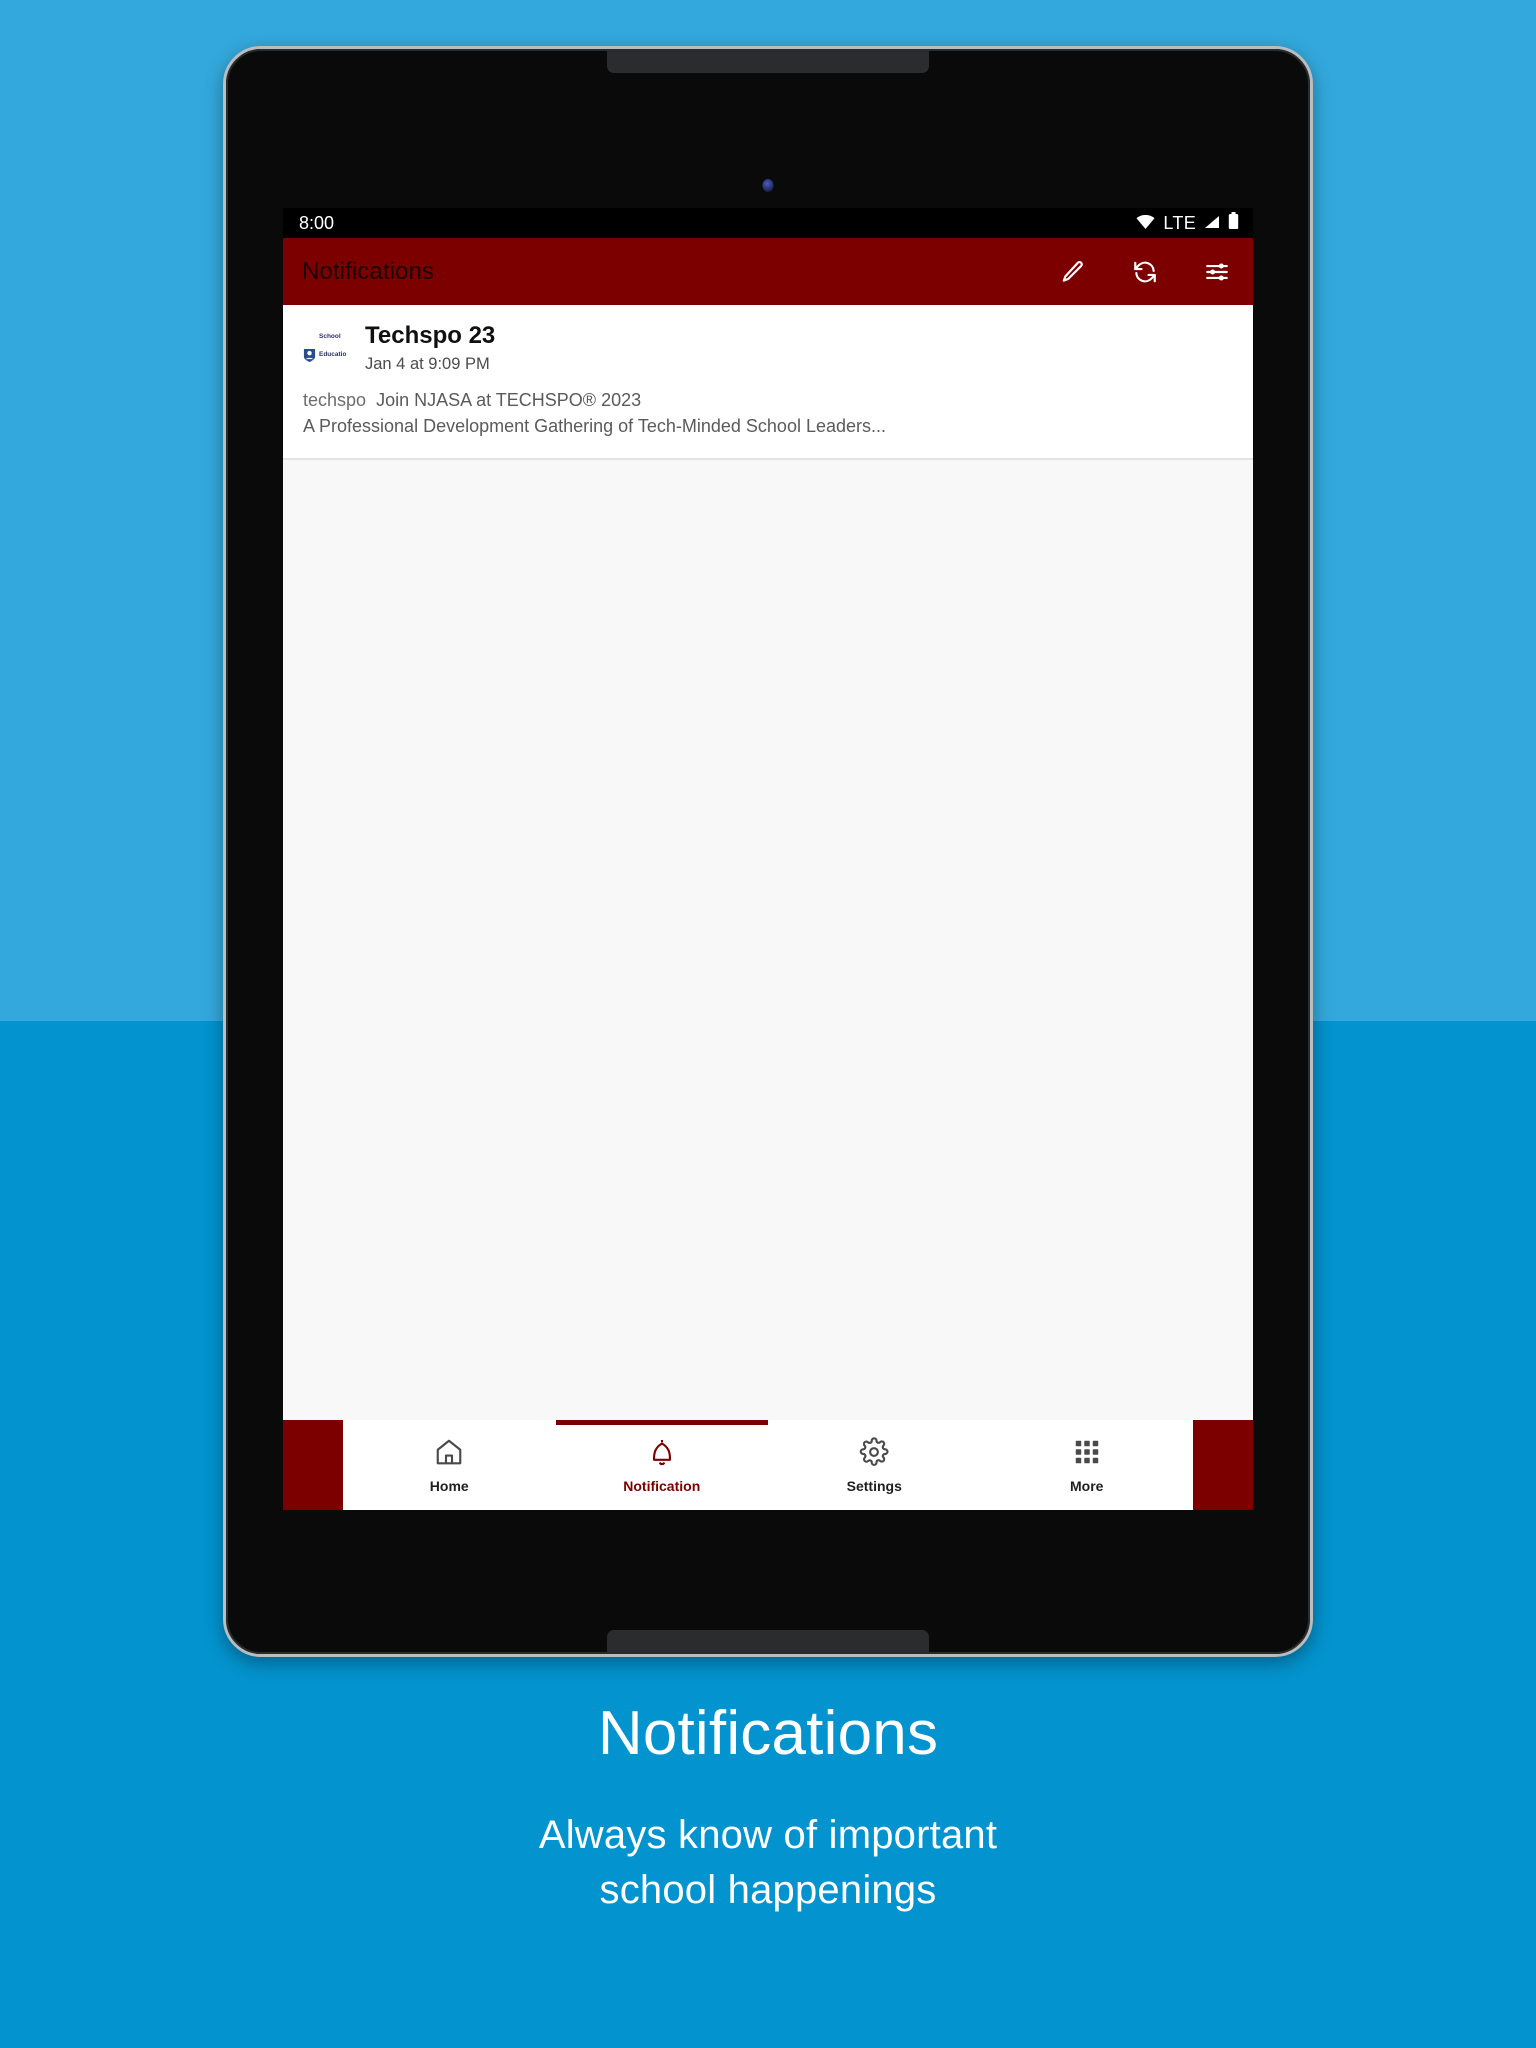 Image resolution: width=1536 pixels, height=2048 pixels. What do you see at coordinates (449, 1454) in the screenshot?
I see `home-icon` at bounding box center [449, 1454].